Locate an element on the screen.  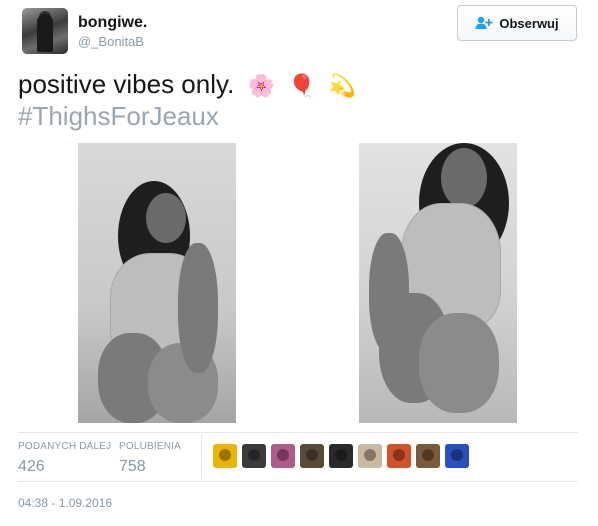
retweets-stat: PODANYCH DALEJ 426 is located at coordinates (64, 458).